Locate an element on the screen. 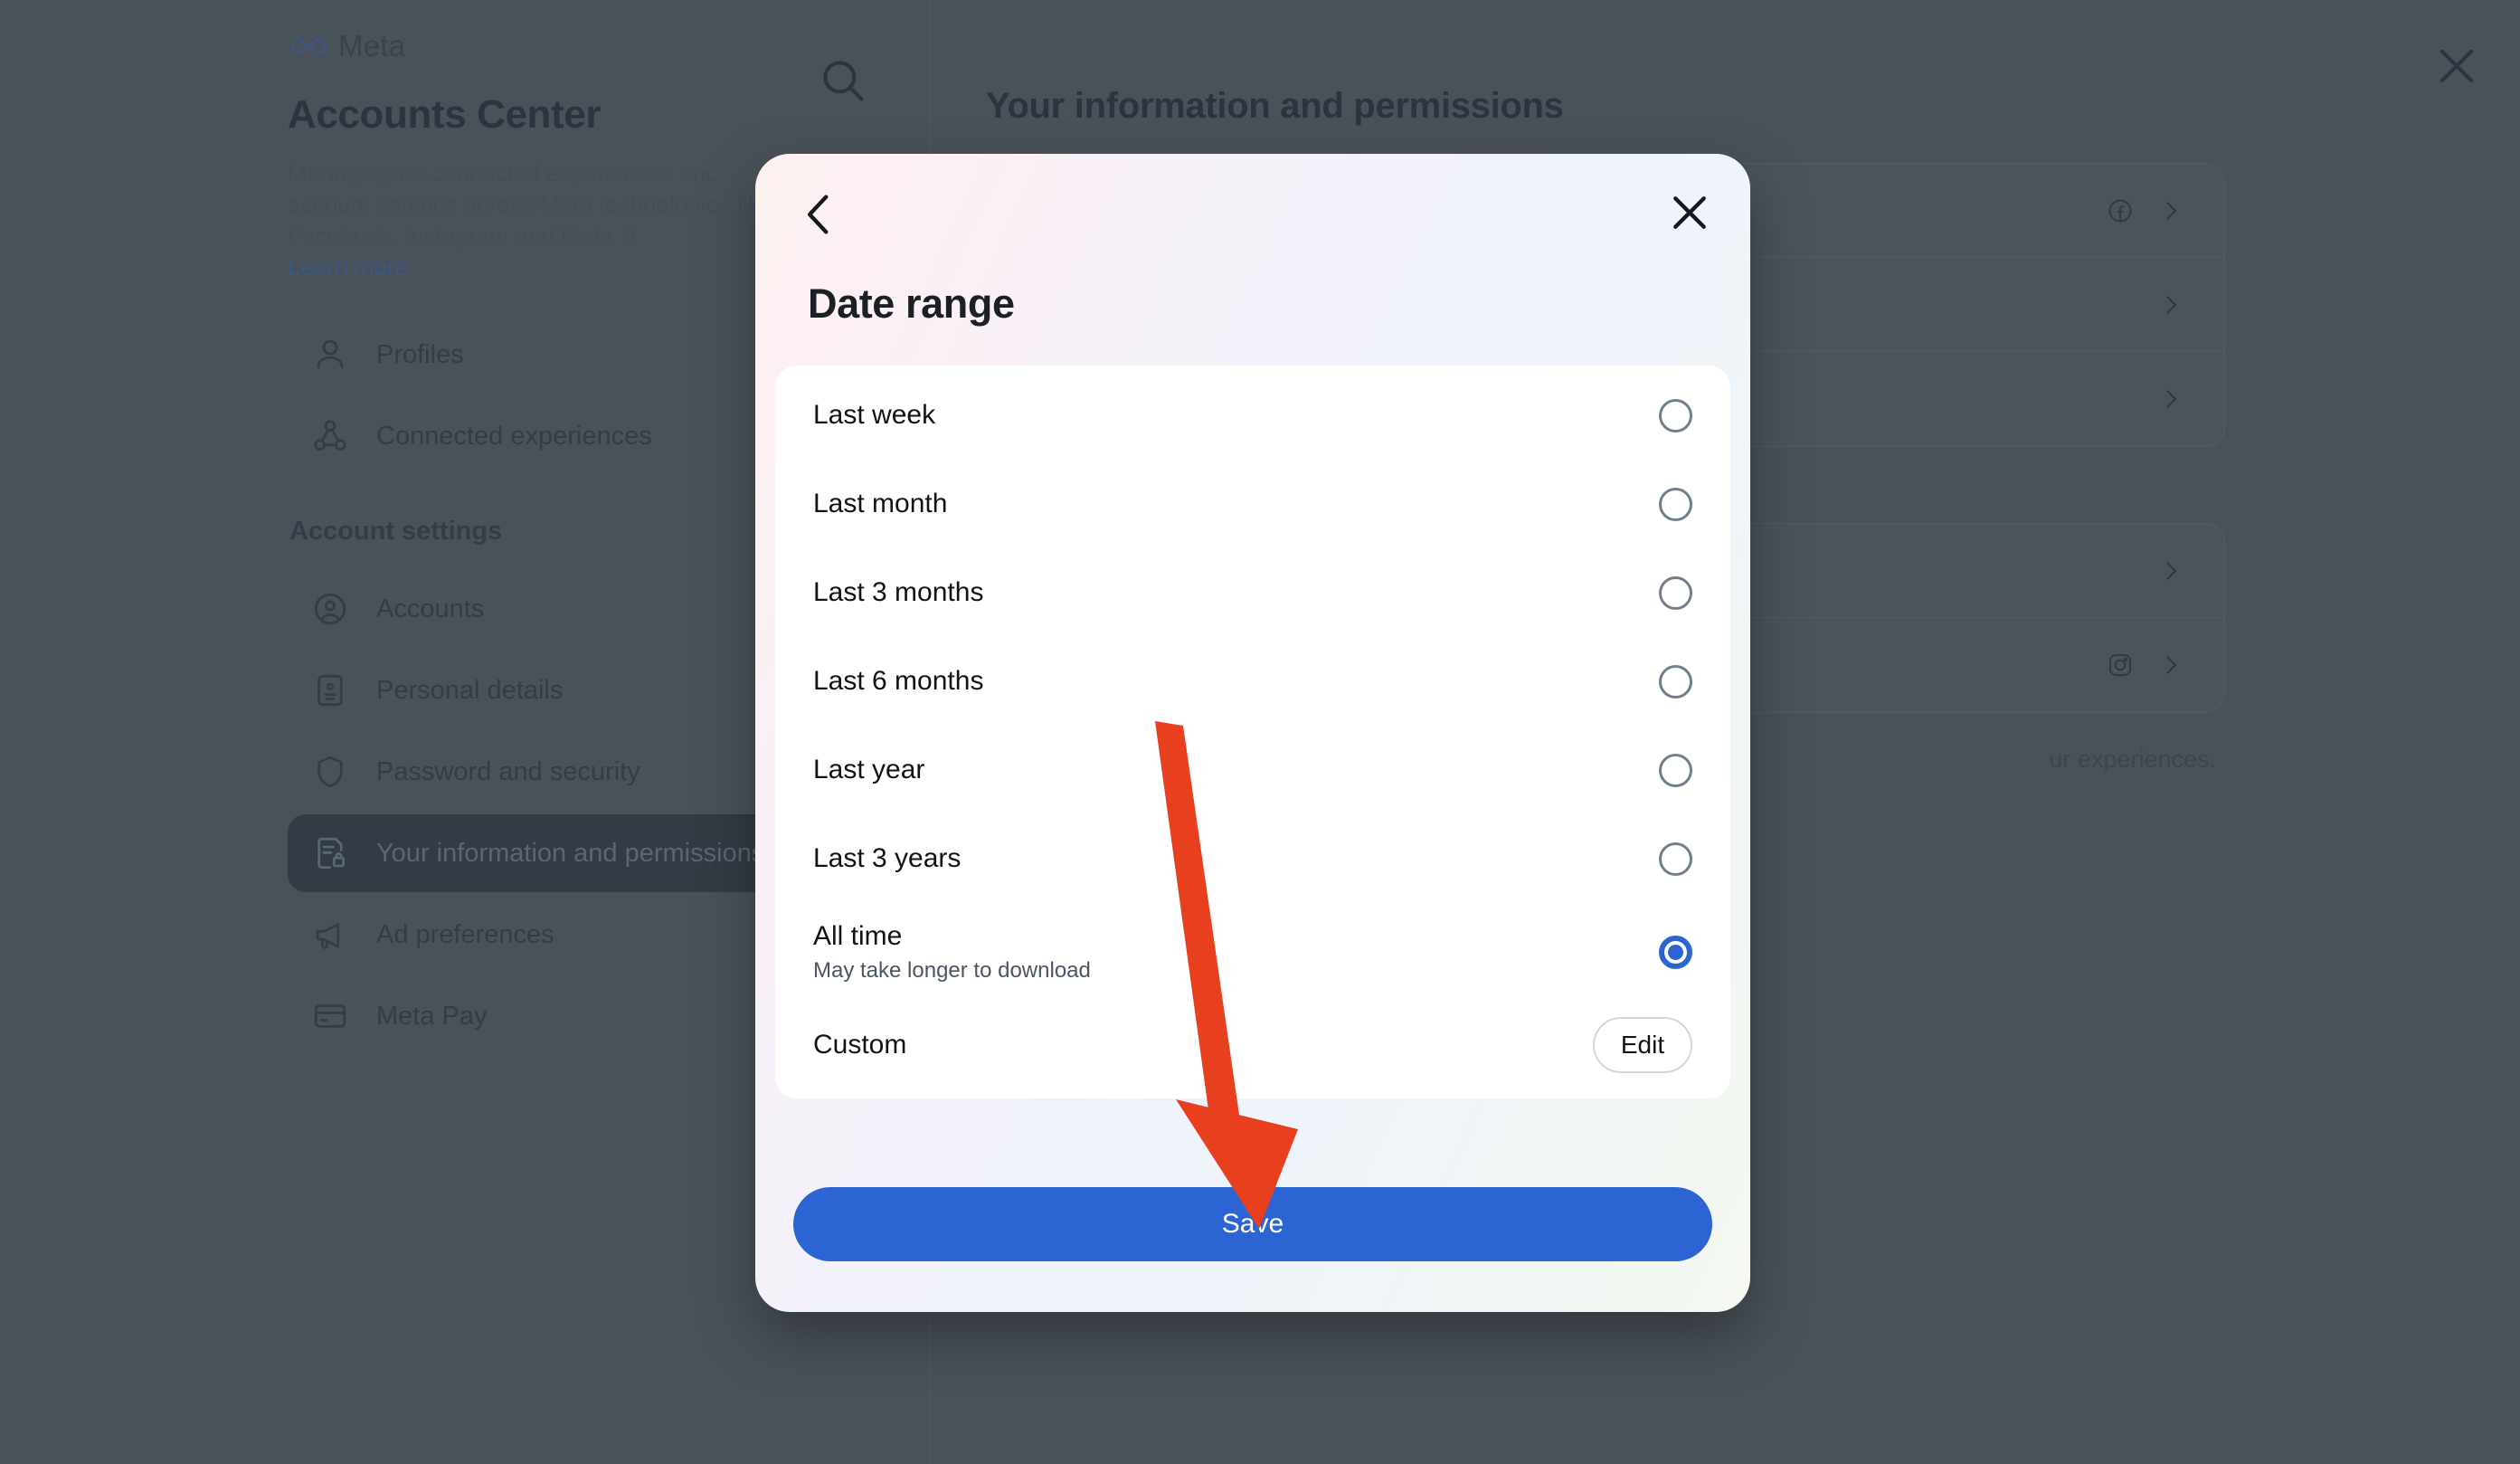 Image resolution: width=2520 pixels, height=1464 pixels. radio-all-time is located at coordinates (1675, 952).